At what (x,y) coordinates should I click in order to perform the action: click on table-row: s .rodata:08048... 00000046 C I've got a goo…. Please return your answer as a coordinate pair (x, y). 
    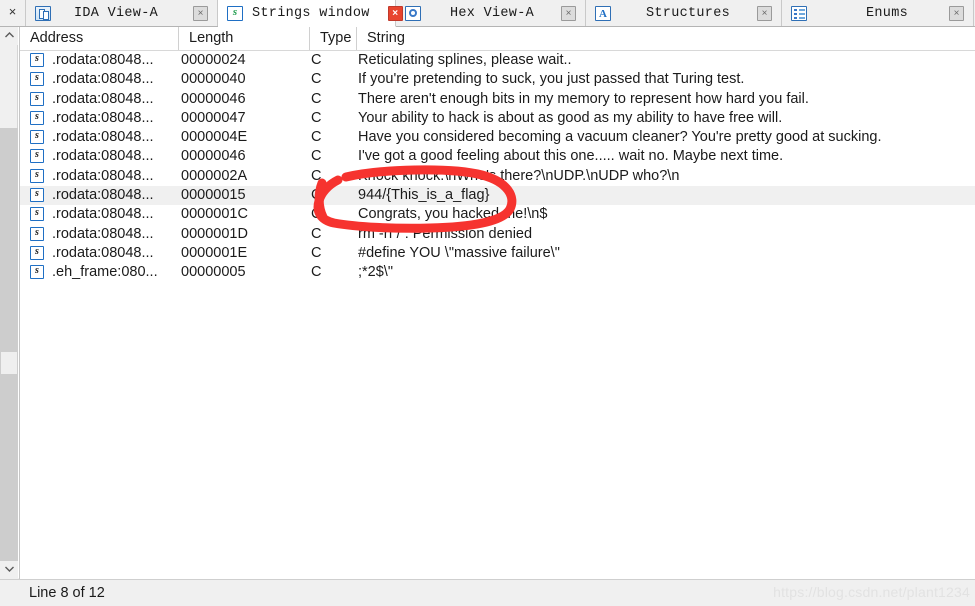
    Looking at the image, I should click on (497, 156).